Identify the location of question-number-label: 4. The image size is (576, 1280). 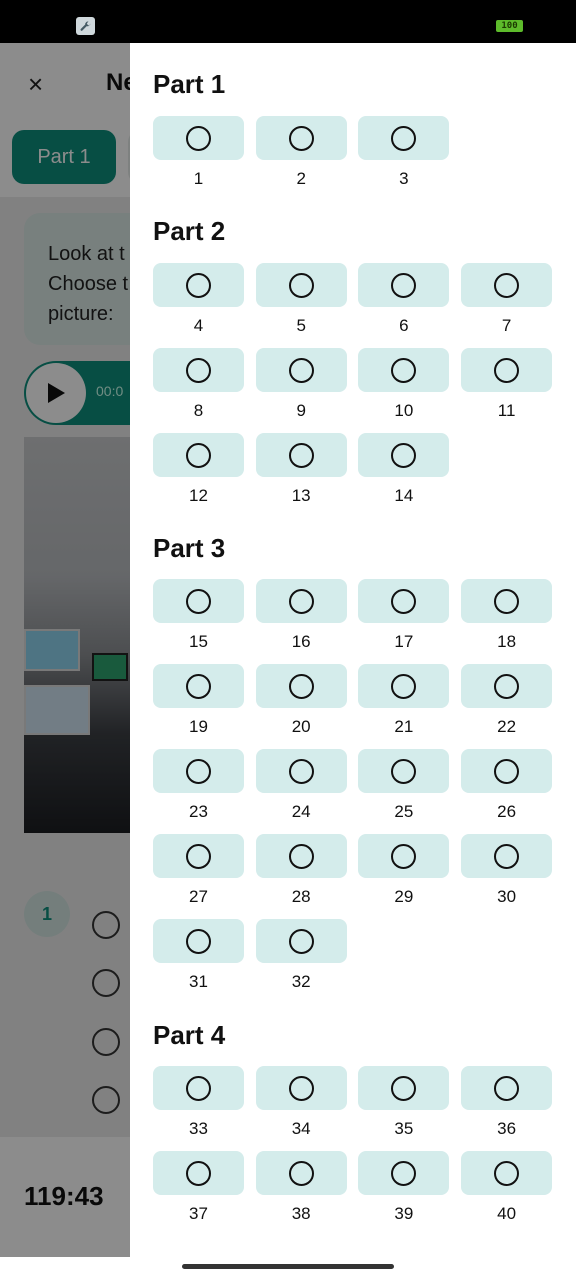
(198, 325).